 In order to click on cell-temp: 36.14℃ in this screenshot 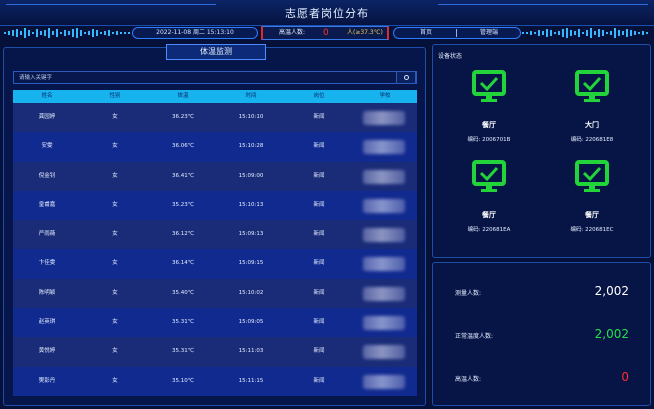, I will do `click(183, 263)`.